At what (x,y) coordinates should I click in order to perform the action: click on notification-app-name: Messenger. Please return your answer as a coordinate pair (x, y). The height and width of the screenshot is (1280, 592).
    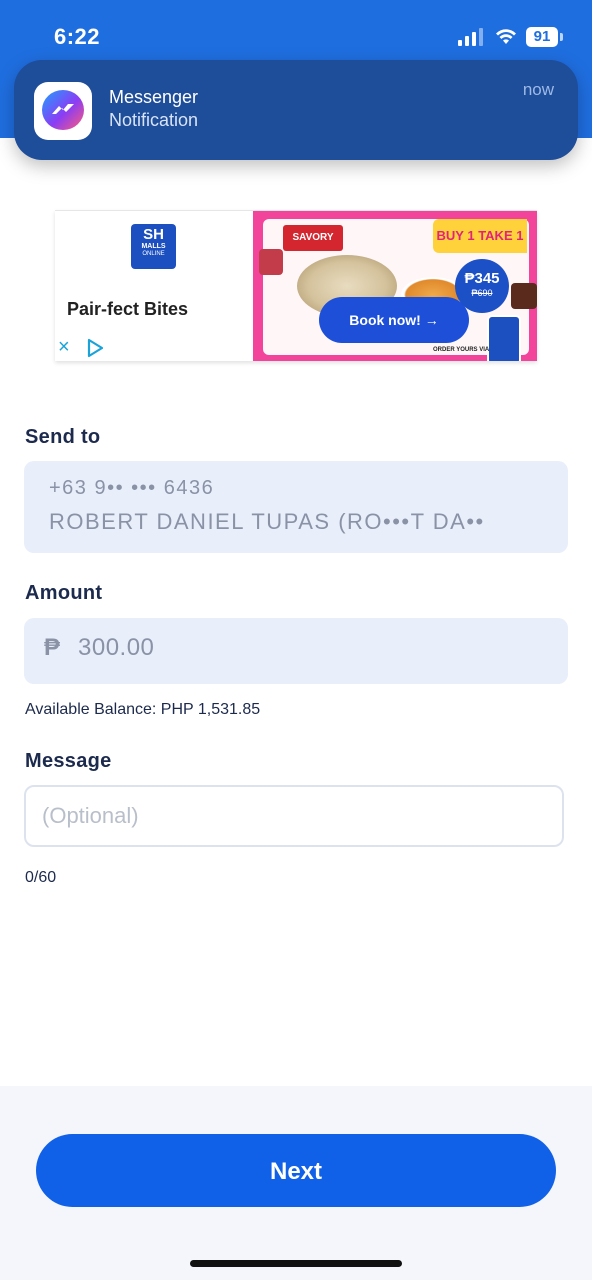
    Looking at the image, I should click on (154, 97).